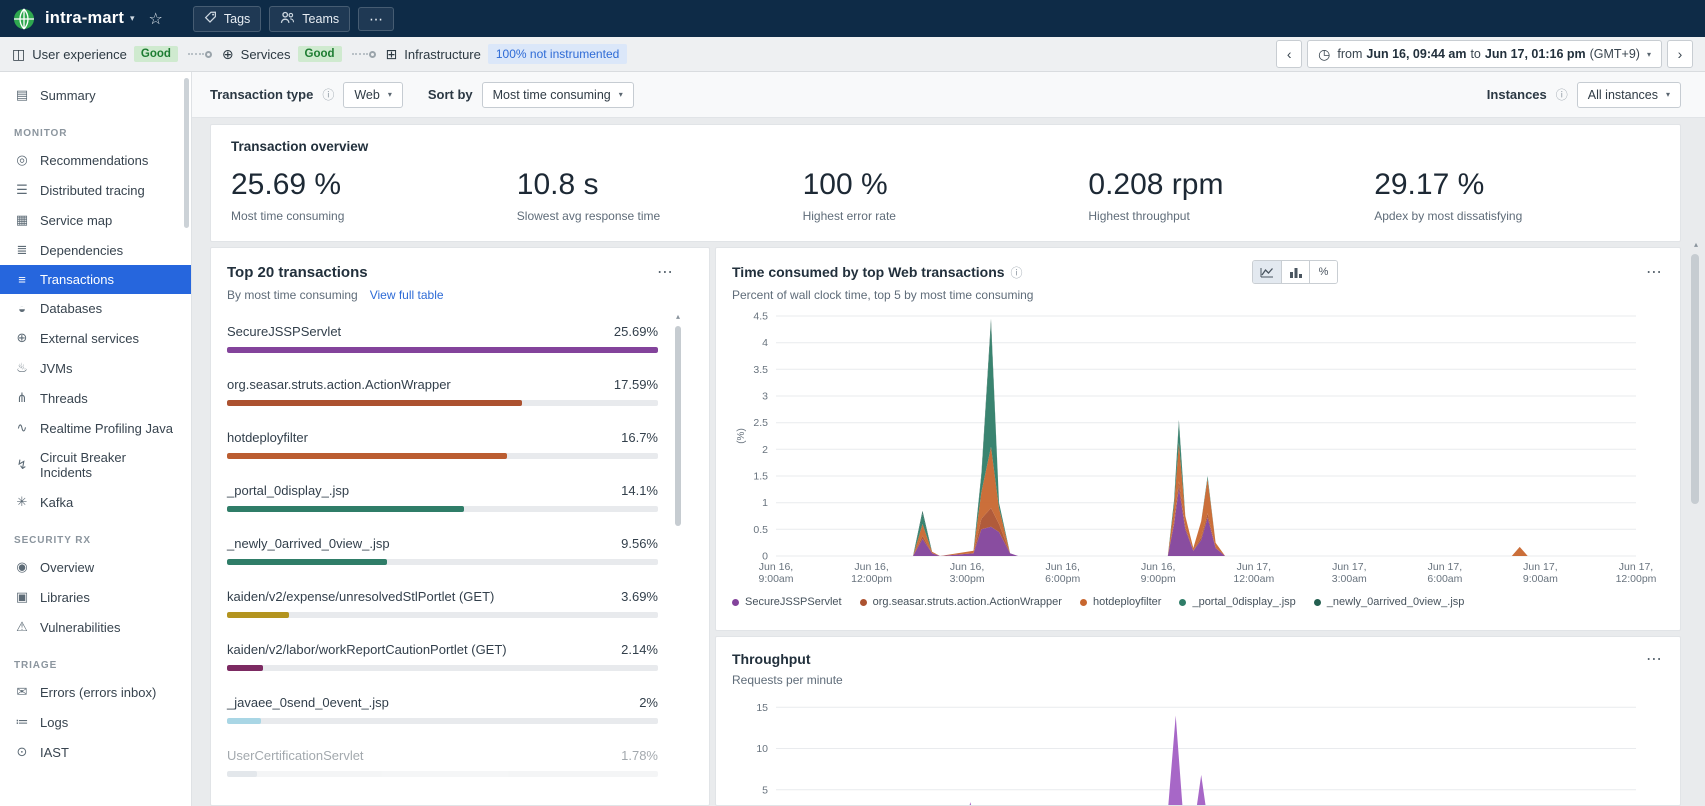 The image size is (1705, 806). I want to click on application-switcher: intra-mart ▾, so click(90, 18).